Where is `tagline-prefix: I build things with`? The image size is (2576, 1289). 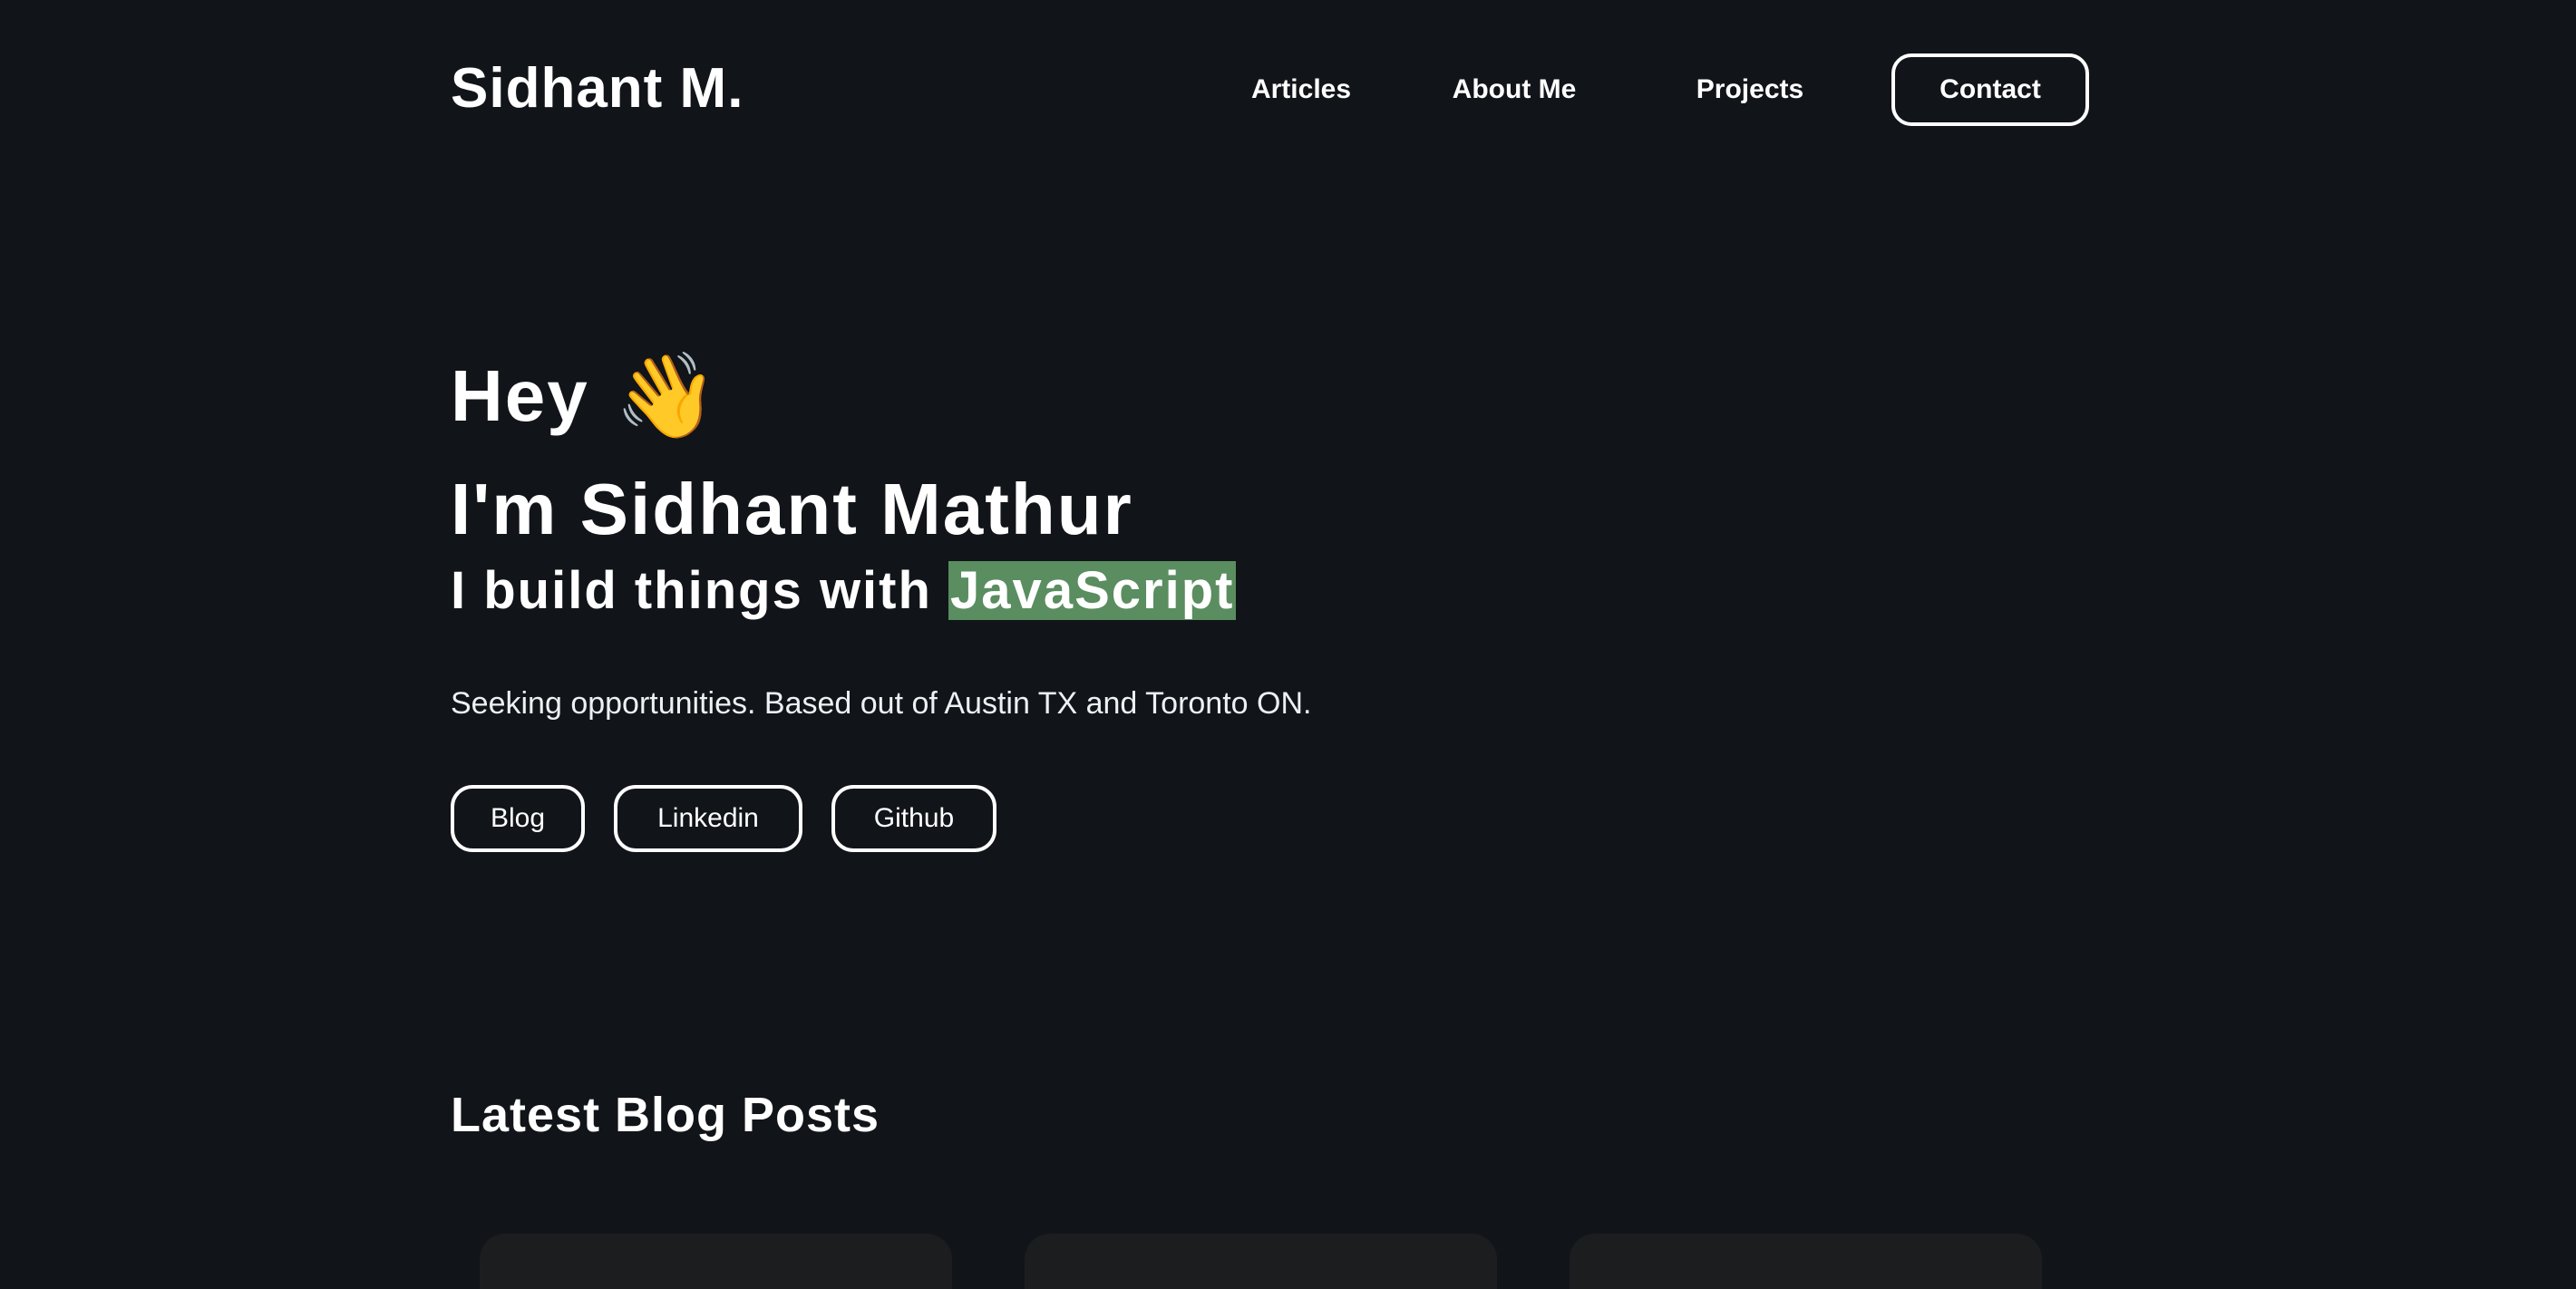
tagline-prefix: I build things with is located at coordinates (691, 590).